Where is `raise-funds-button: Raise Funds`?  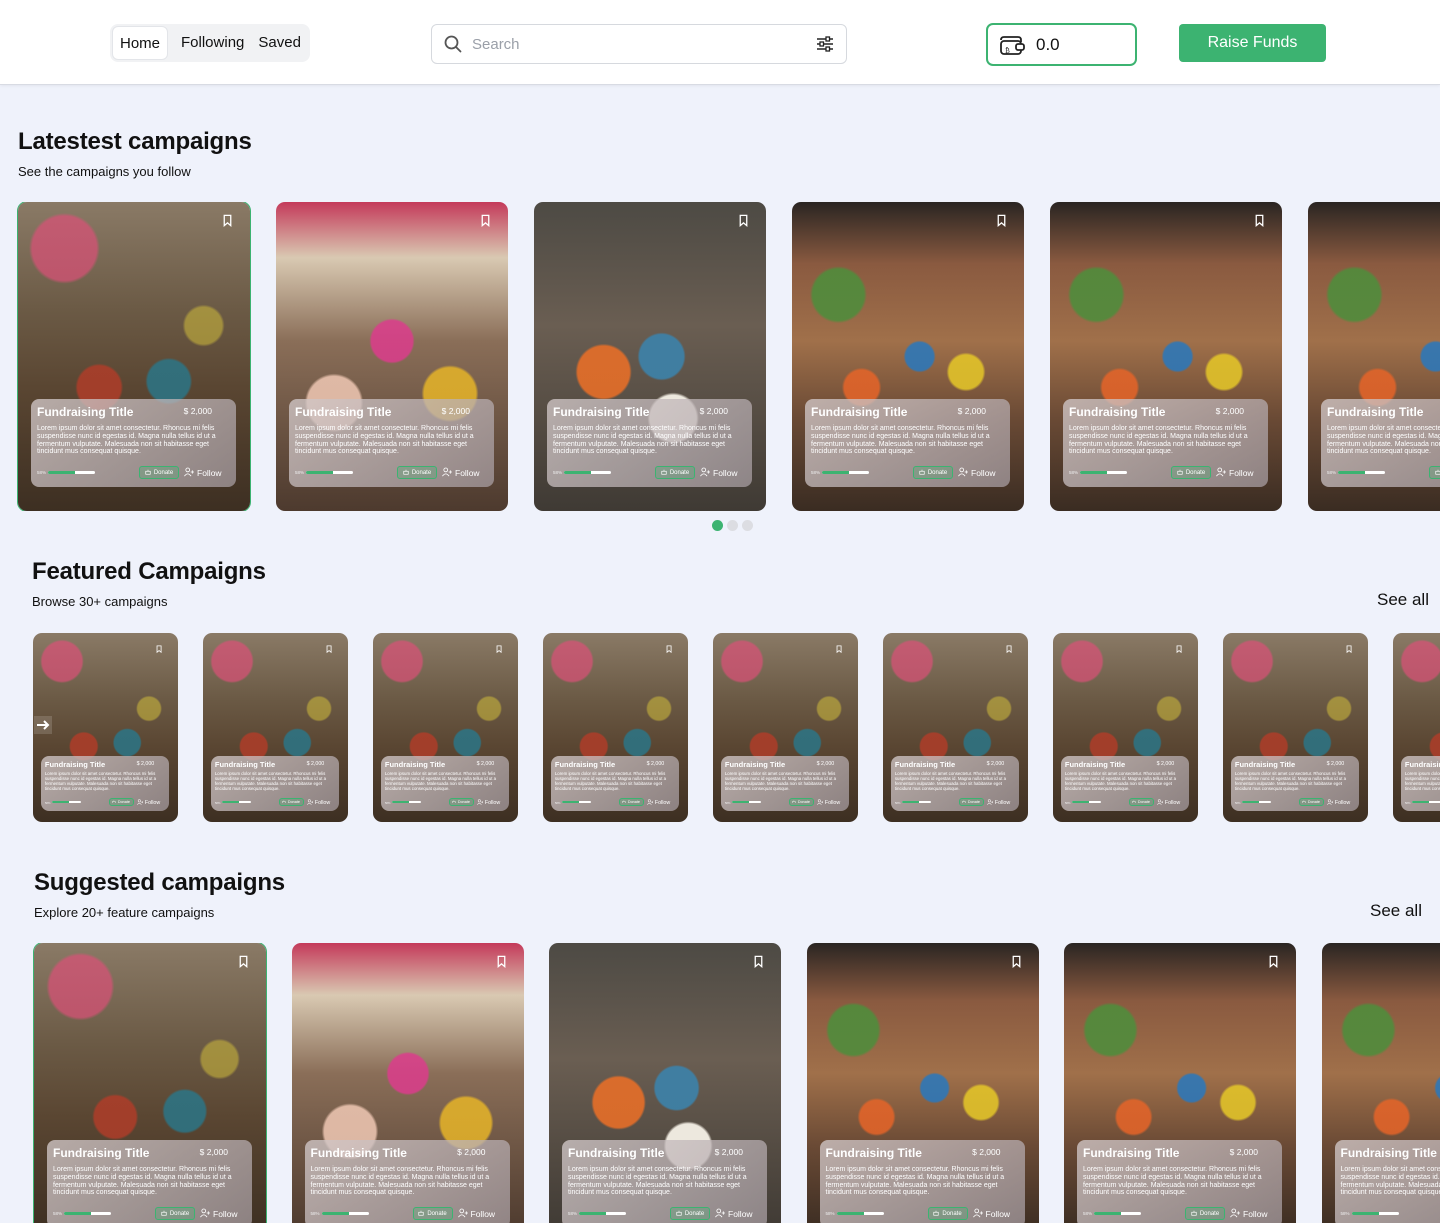 raise-funds-button: Raise Funds is located at coordinates (1252, 43).